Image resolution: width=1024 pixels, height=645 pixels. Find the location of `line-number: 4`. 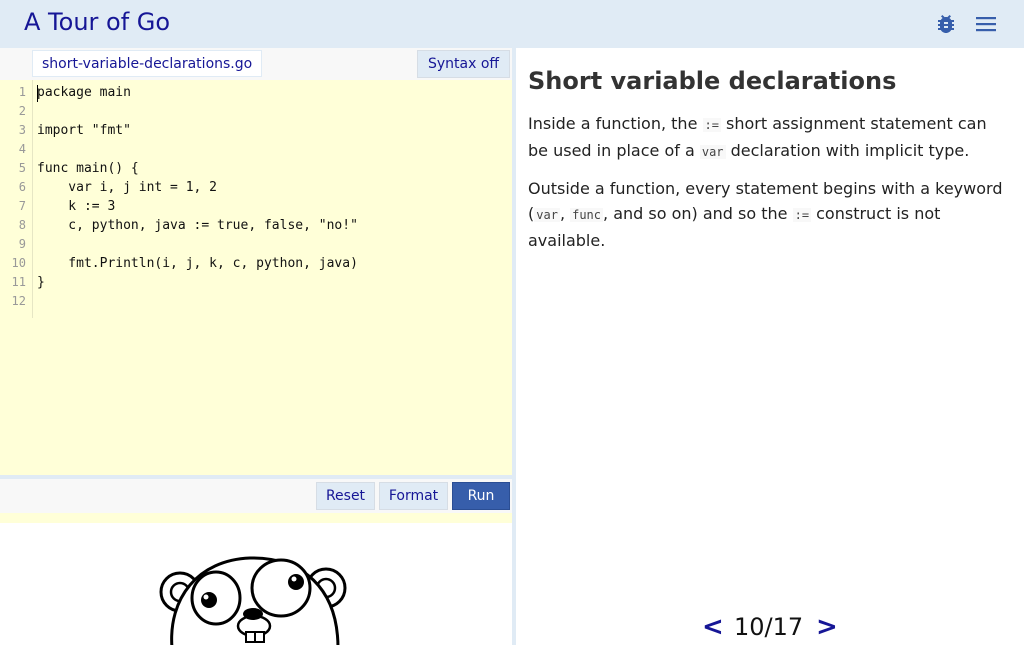

line-number: 4 is located at coordinates (22, 149).